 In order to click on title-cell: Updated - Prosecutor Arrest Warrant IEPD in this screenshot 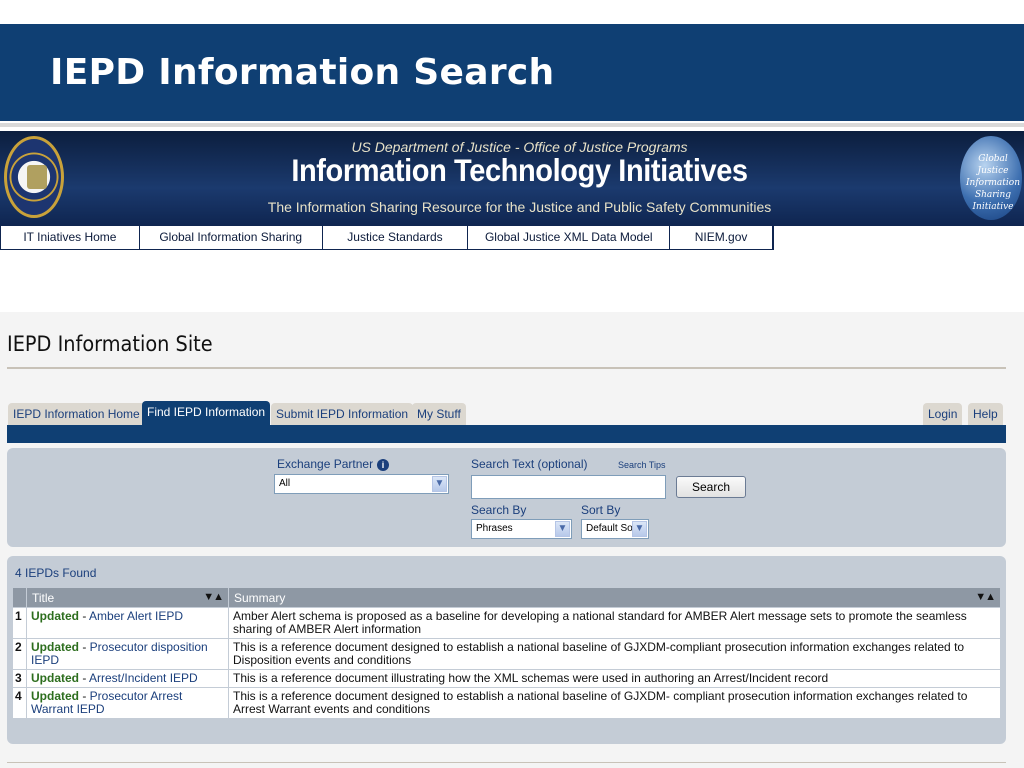, I will do `click(127, 703)`.